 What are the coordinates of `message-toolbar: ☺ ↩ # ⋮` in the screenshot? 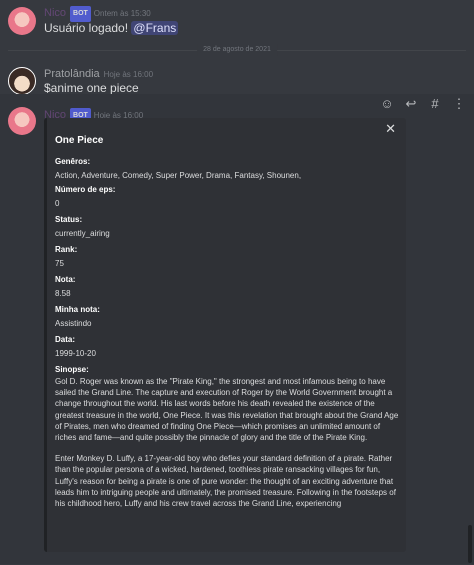 It's located at (423, 104).